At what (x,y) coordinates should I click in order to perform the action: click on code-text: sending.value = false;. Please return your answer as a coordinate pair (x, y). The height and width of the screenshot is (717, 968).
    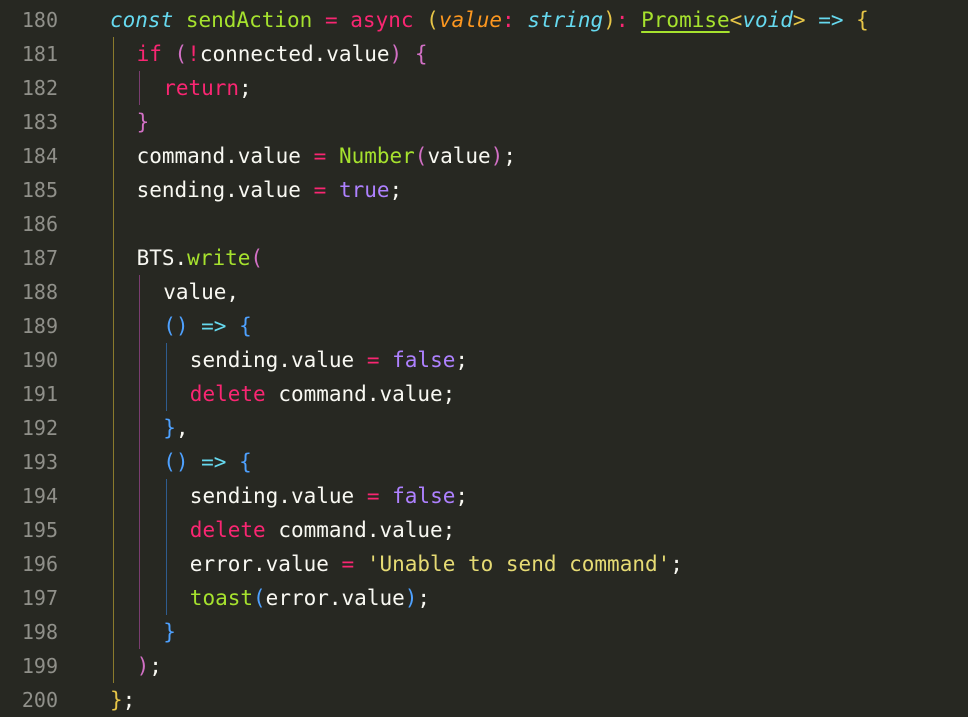
    Looking at the image, I should click on (329, 496).